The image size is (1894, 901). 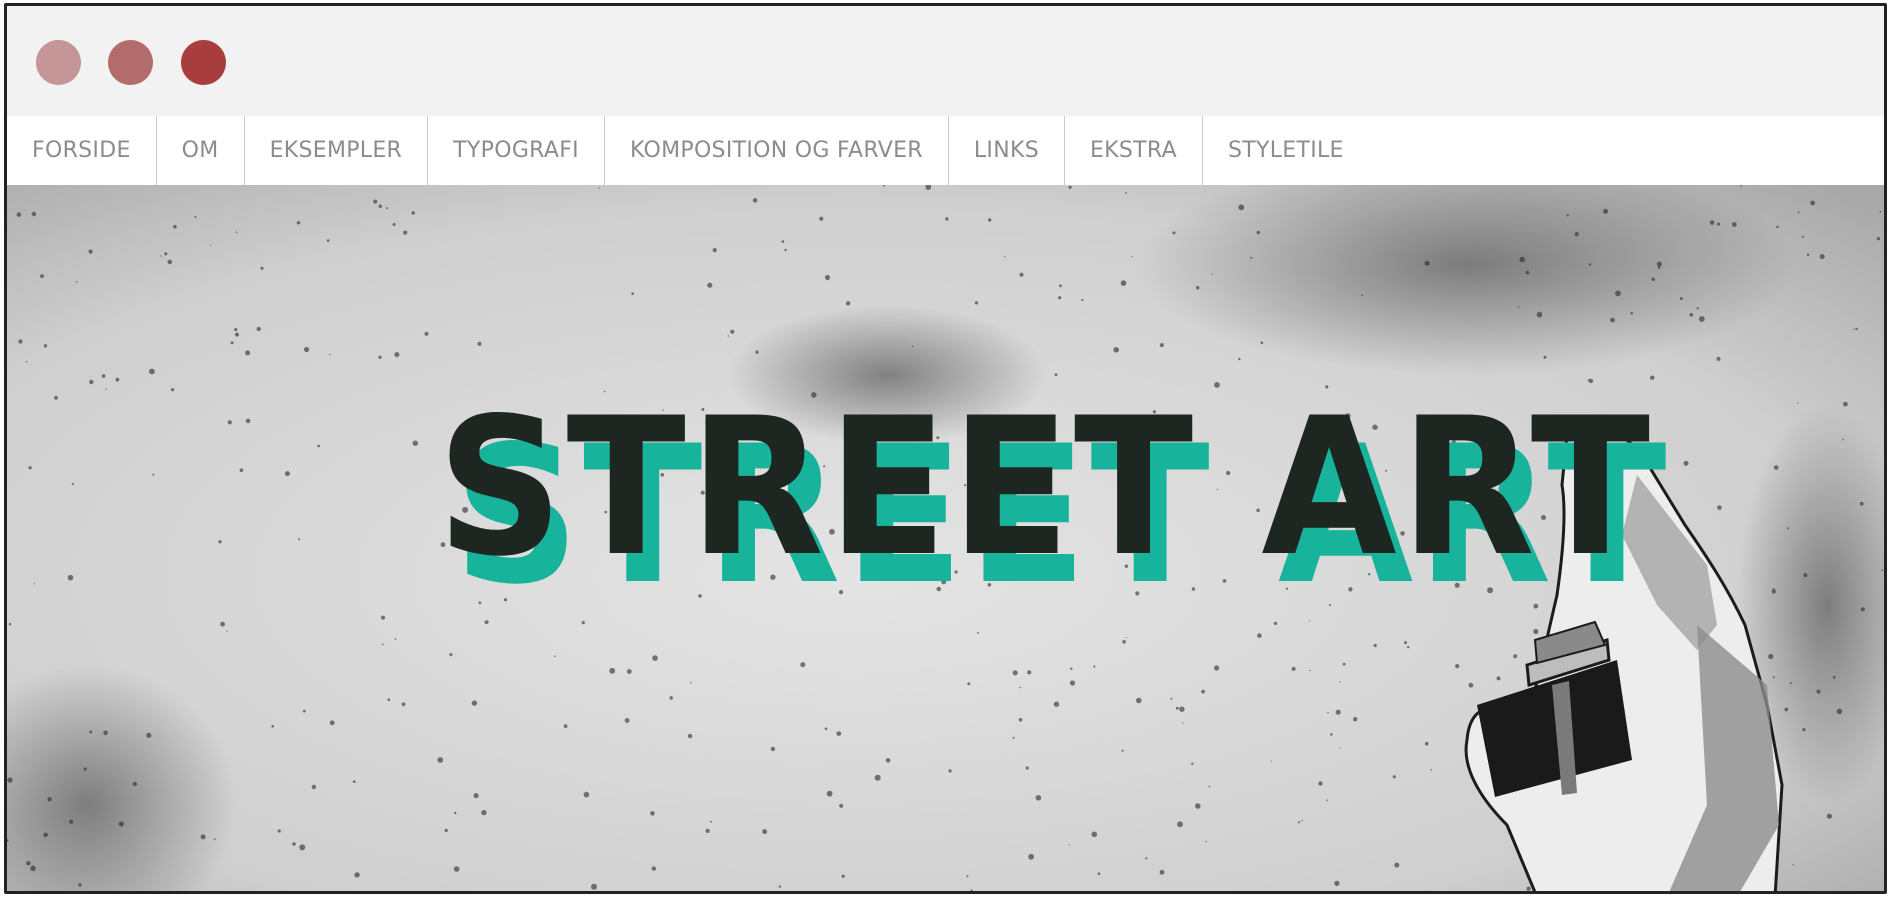 What do you see at coordinates (337, 150) in the screenshot?
I see `nav-item-eksempler: EKSEMPLER` at bounding box center [337, 150].